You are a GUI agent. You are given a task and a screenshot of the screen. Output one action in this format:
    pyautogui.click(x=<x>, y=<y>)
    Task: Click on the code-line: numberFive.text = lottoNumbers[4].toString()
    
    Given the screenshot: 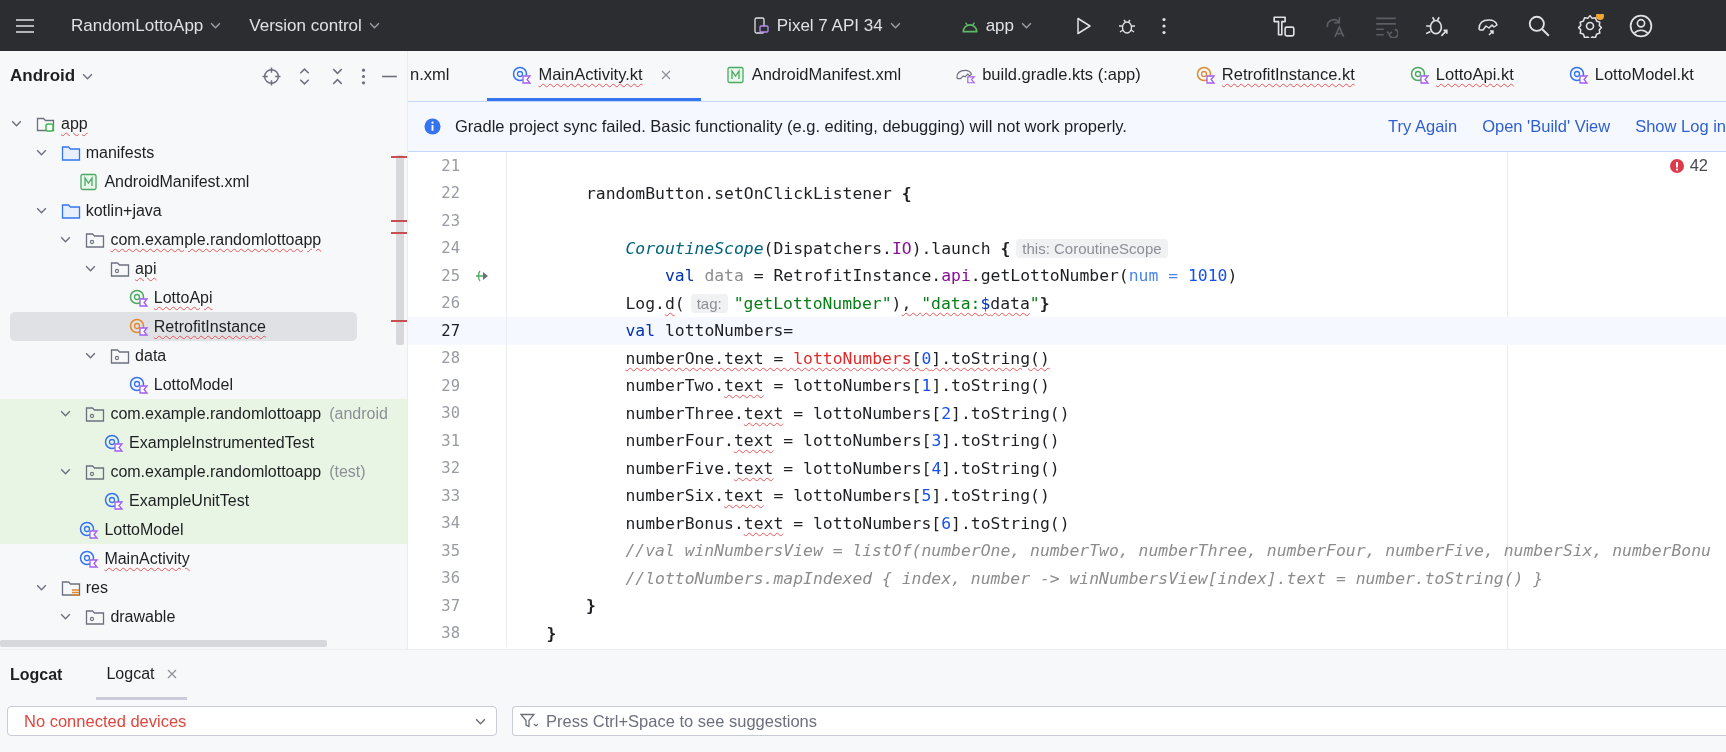 What is the action you would take?
    pyautogui.click(x=842, y=468)
    